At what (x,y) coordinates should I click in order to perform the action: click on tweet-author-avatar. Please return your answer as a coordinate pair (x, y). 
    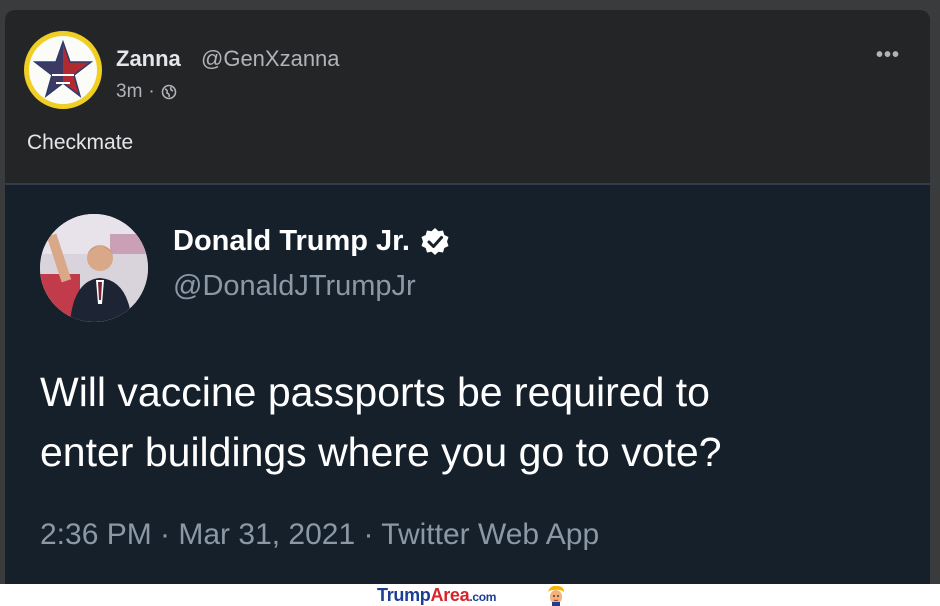
    Looking at the image, I should click on (94, 268).